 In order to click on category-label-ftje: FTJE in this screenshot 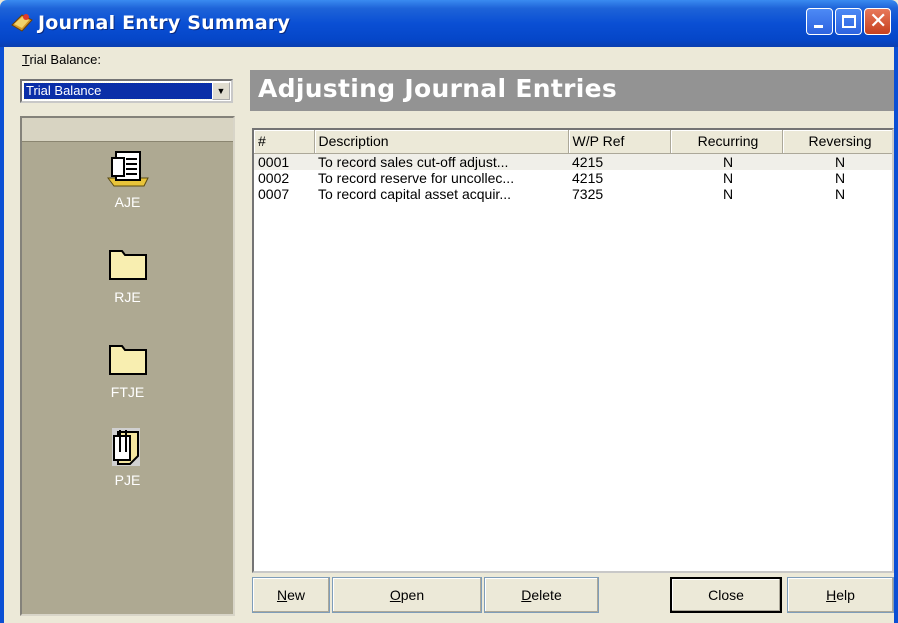, I will do `click(127, 392)`.